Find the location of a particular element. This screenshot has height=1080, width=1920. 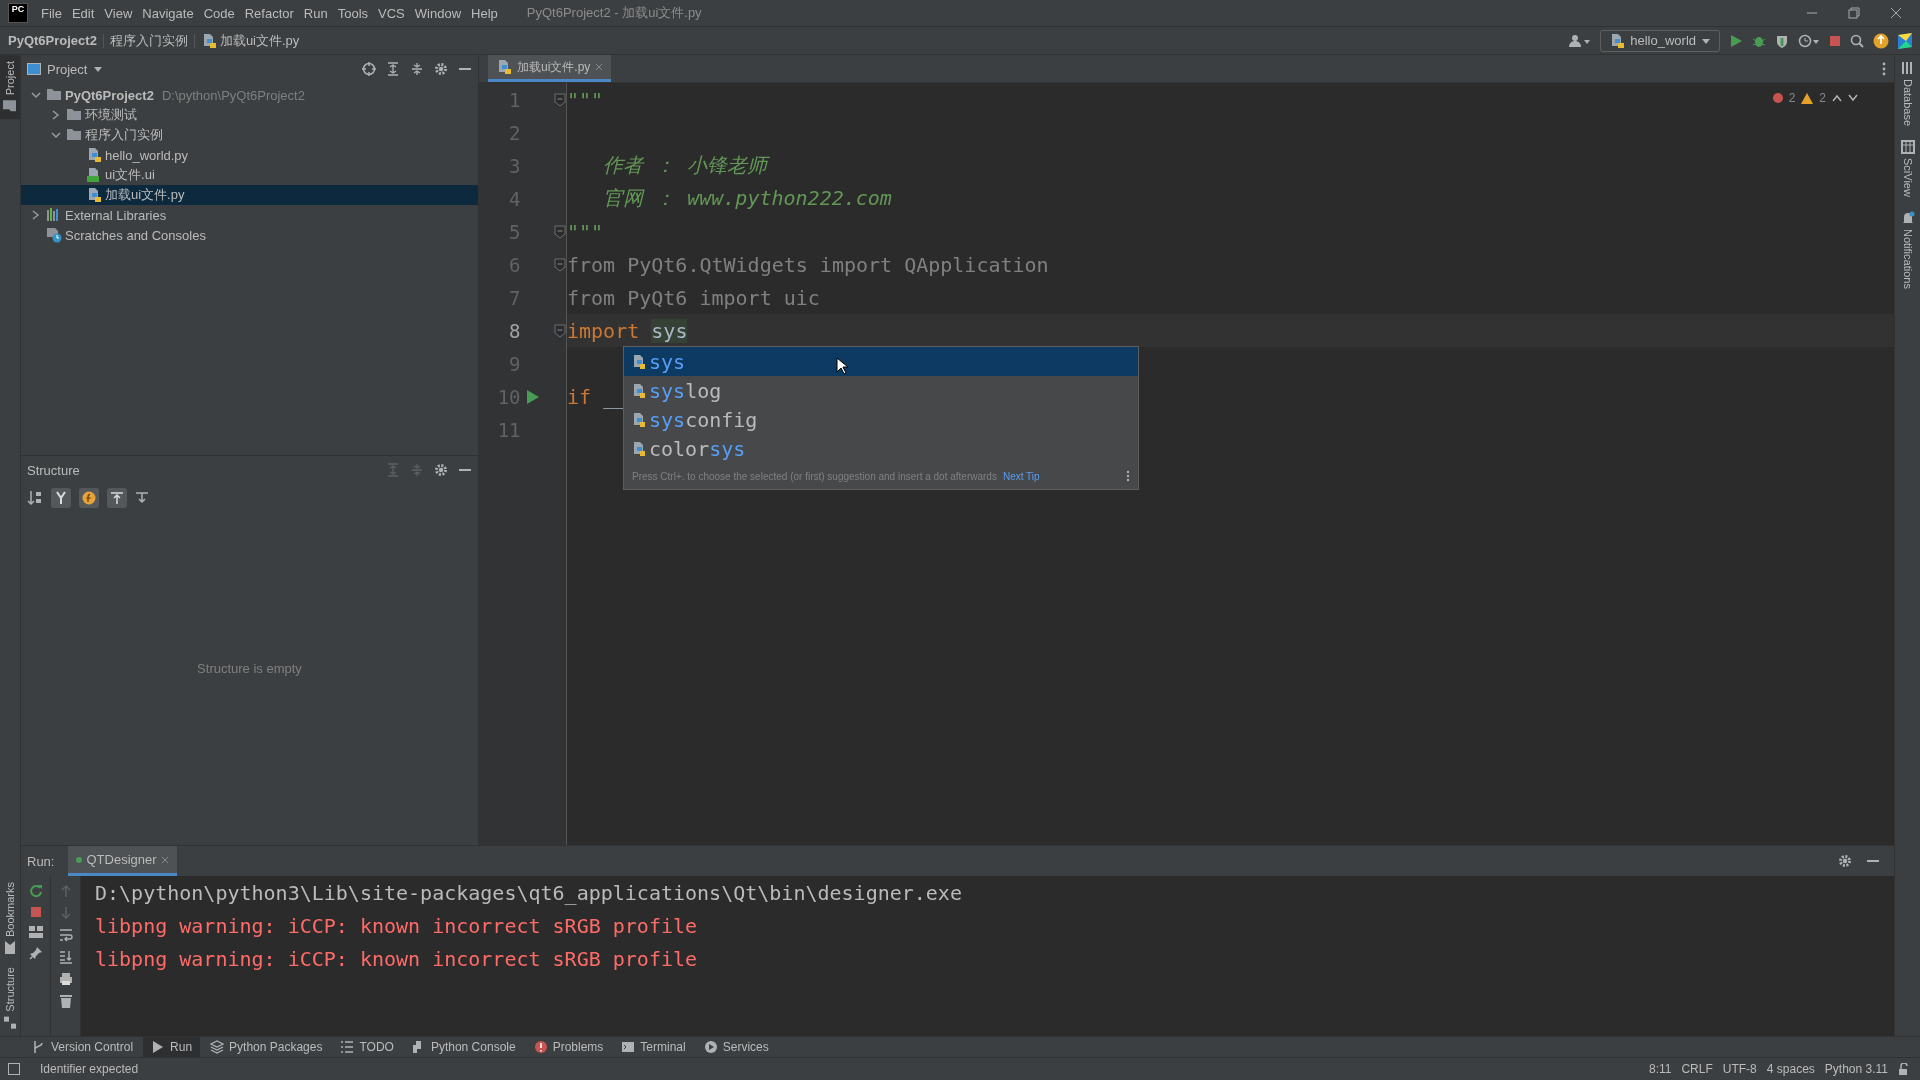

menu-item: Edit is located at coordinates (83, 13).